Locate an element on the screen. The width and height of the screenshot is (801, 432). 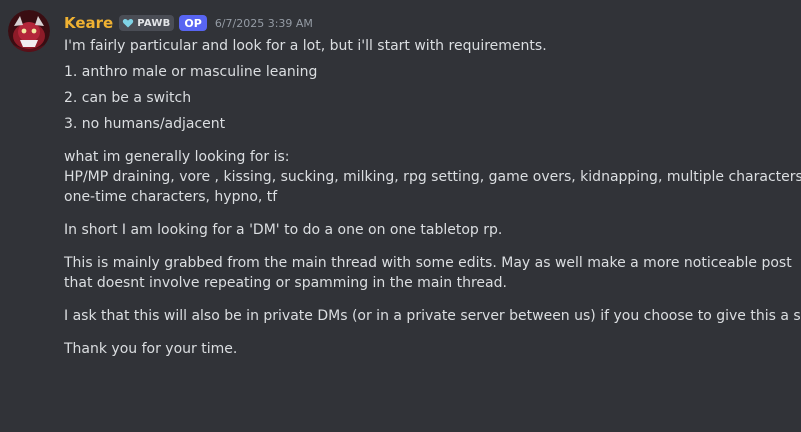
heart-icon is located at coordinates (128, 23).